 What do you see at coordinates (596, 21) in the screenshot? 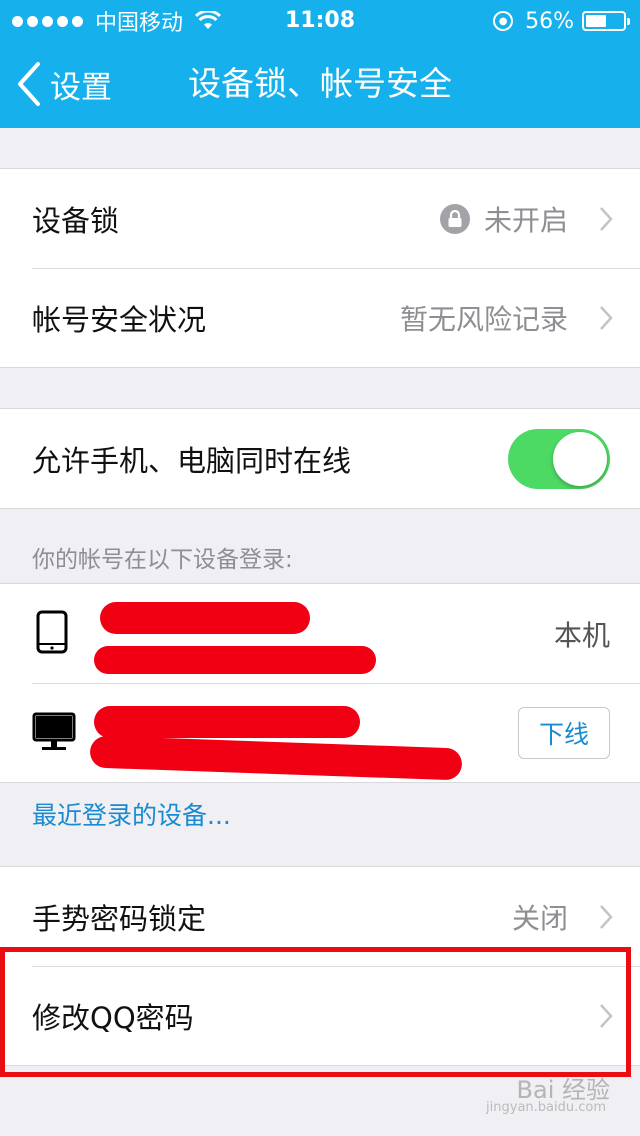
I see `battery-fill` at bounding box center [596, 21].